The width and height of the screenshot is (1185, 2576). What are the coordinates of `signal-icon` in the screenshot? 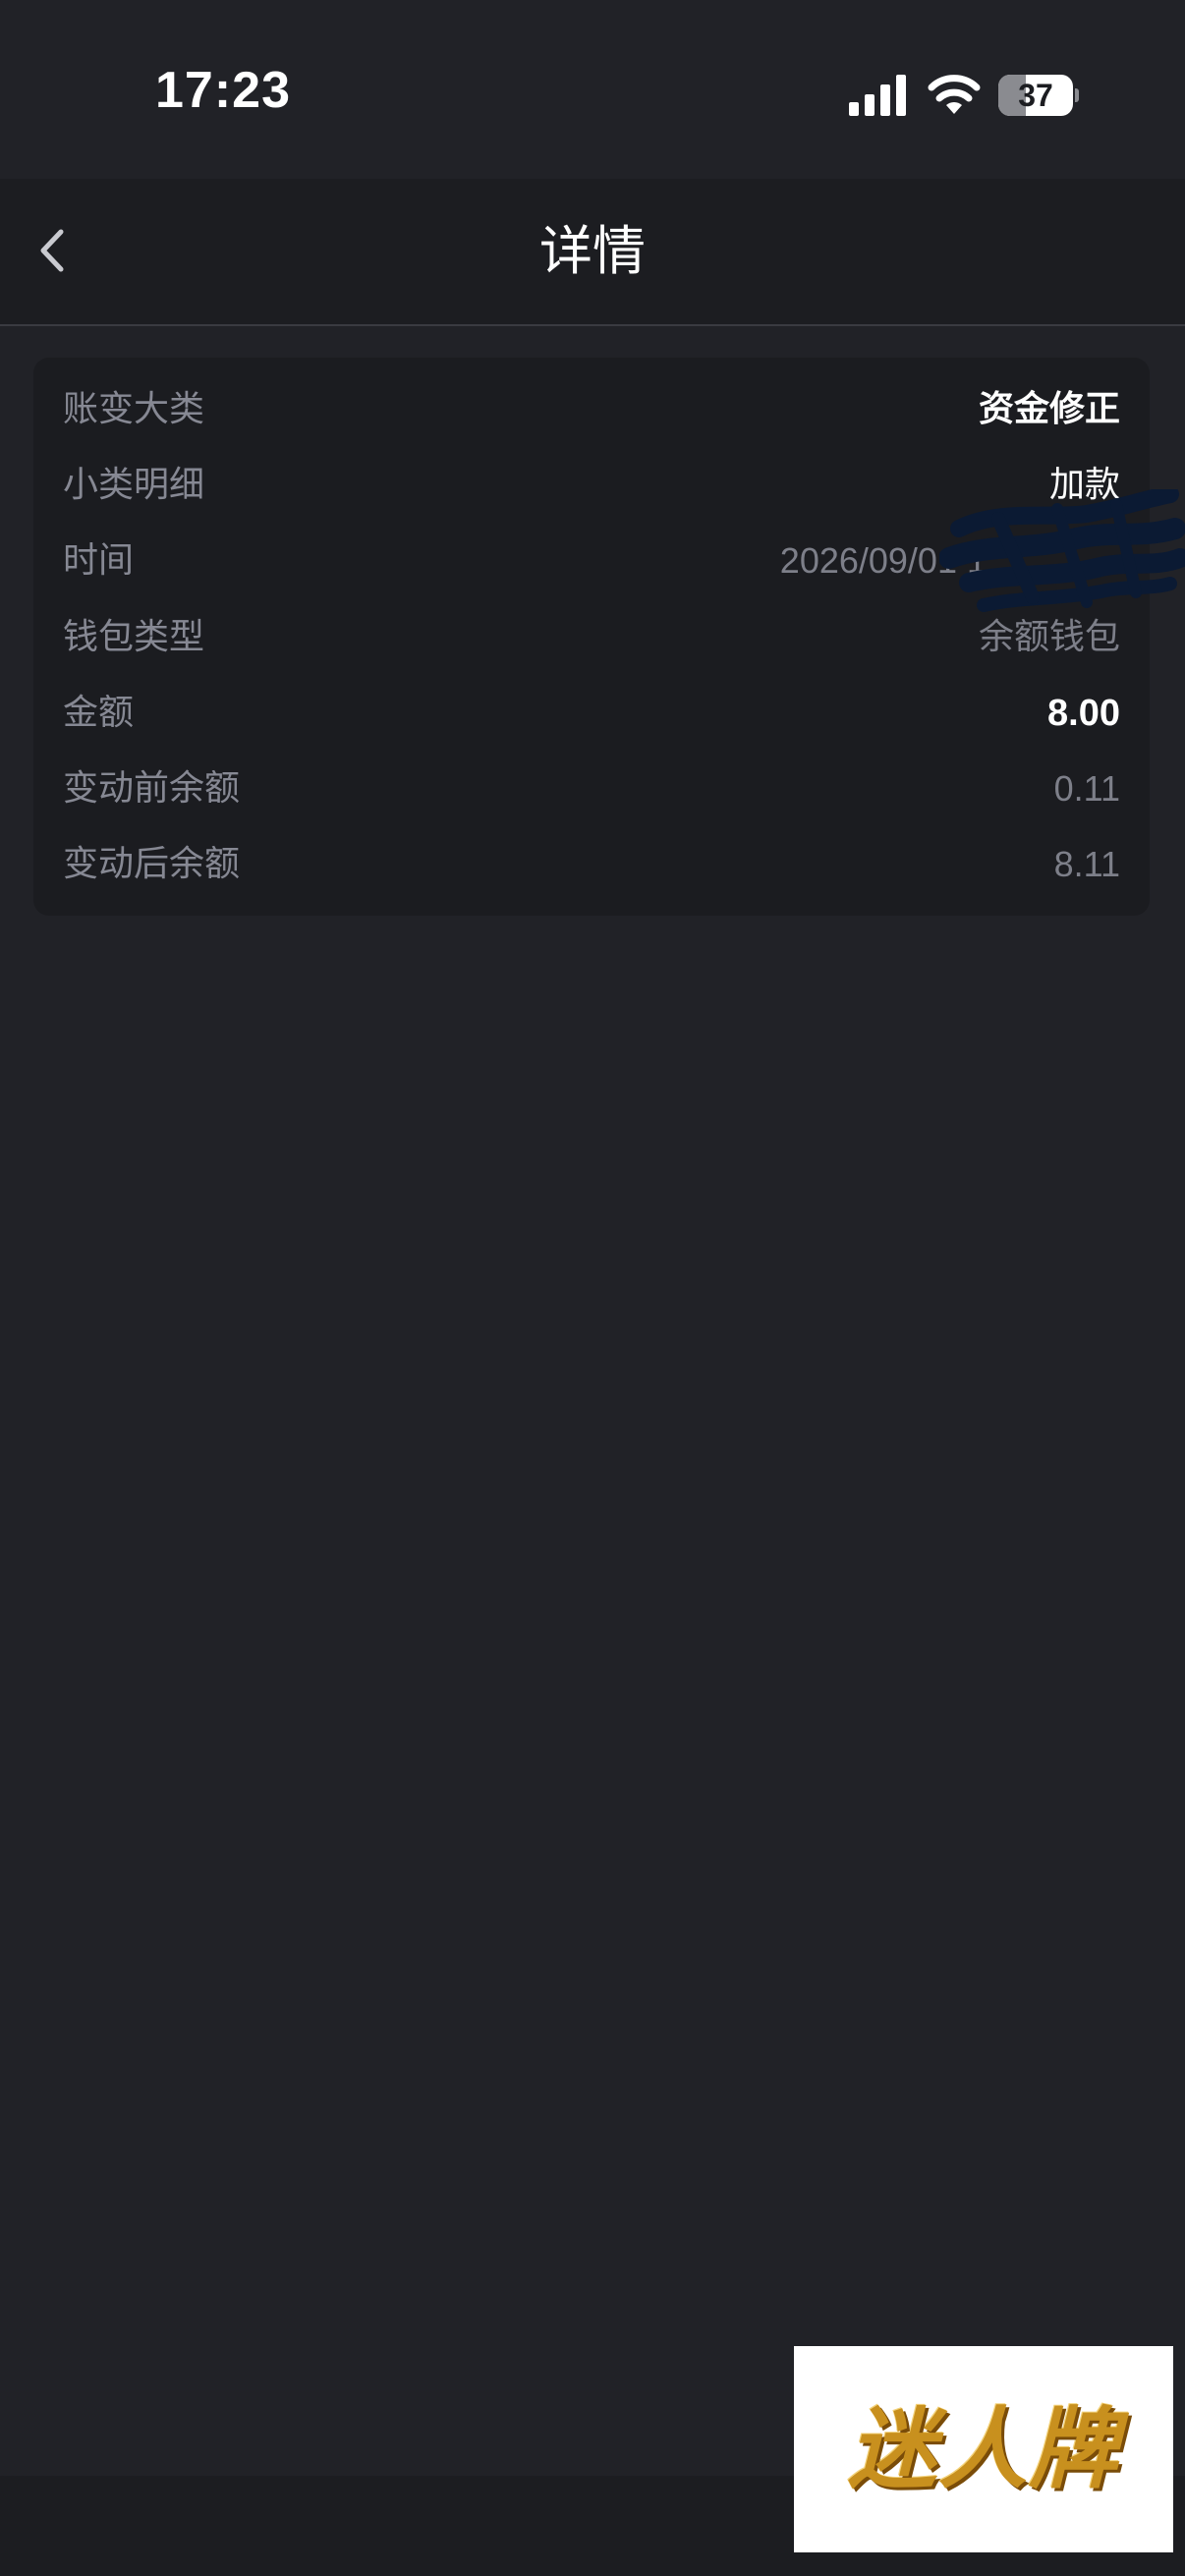 It's located at (878, 95).